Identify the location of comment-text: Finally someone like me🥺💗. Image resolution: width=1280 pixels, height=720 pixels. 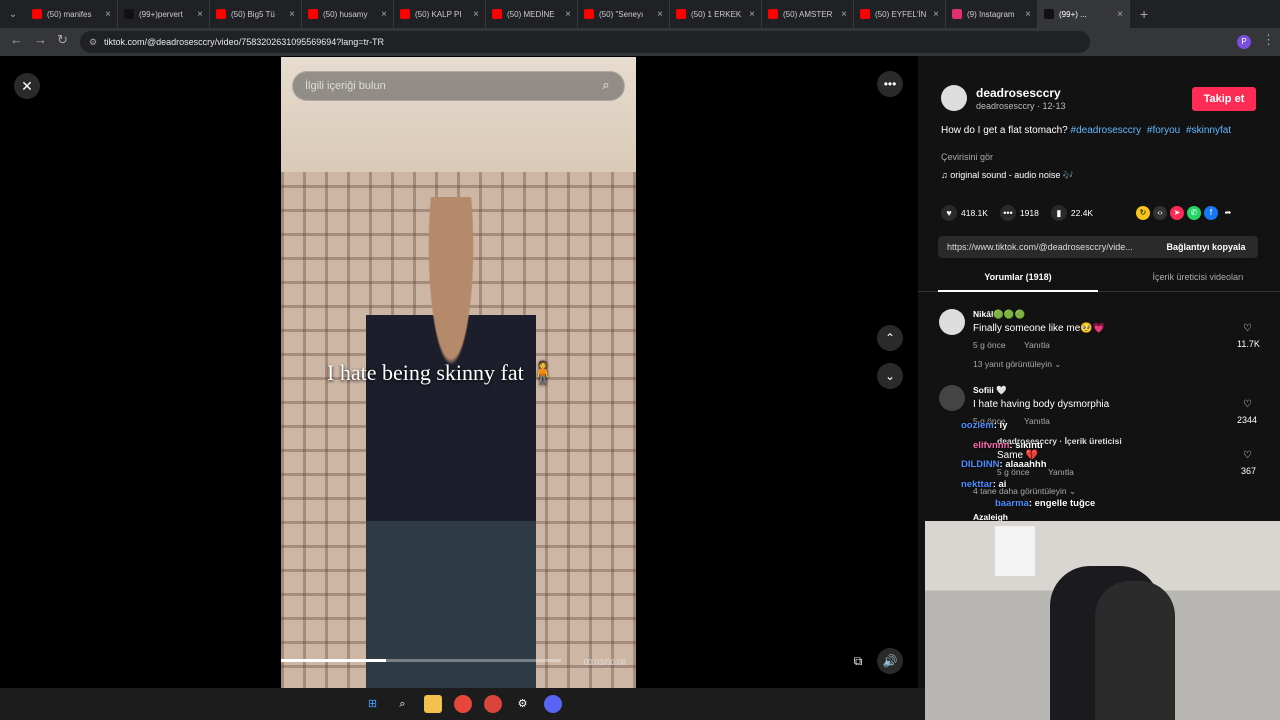
(1039, 328).